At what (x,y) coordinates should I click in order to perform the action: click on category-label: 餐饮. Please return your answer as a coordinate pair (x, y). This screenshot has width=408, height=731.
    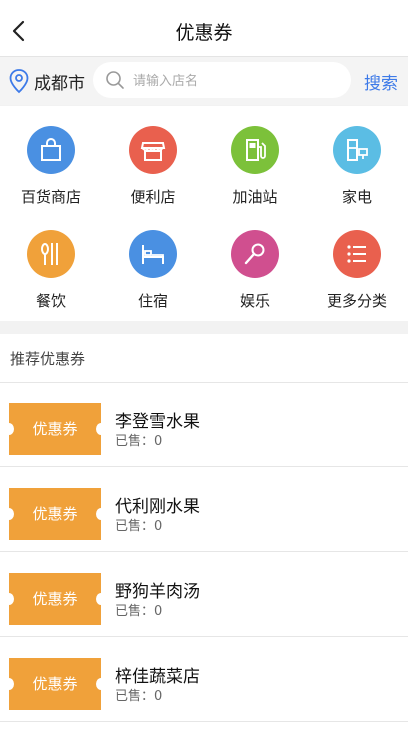
    Looking at the image, I should click on (50, 301).